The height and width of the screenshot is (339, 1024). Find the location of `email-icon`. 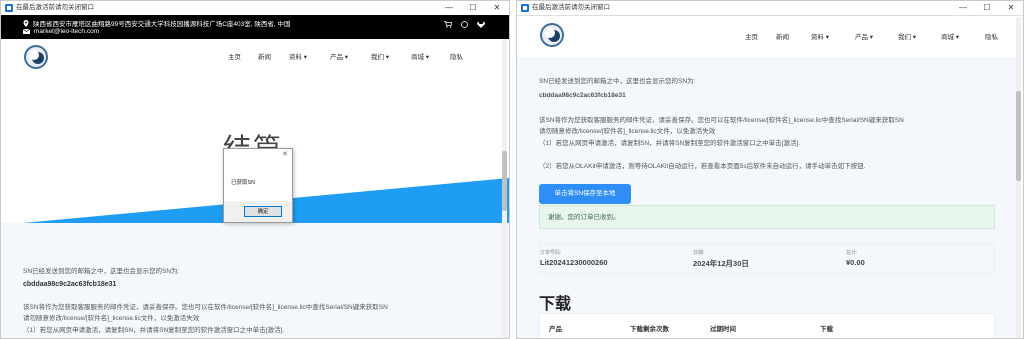

email-icon is located at coordinates (26, 31).